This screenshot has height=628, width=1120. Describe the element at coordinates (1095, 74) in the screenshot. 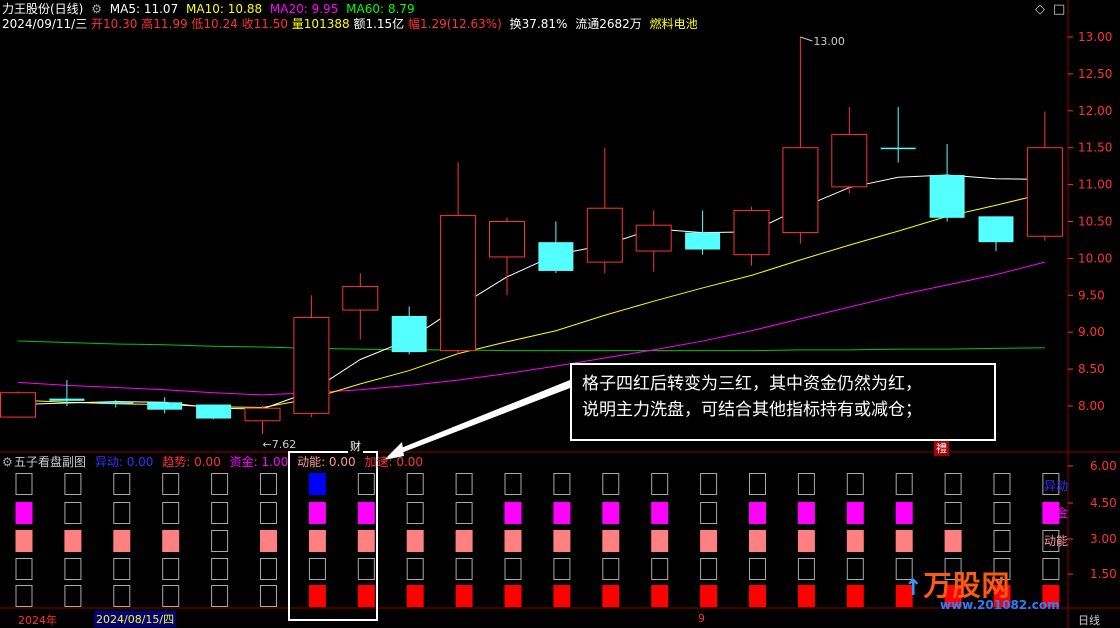

I see `price-tick-label: 12.50` at that location.